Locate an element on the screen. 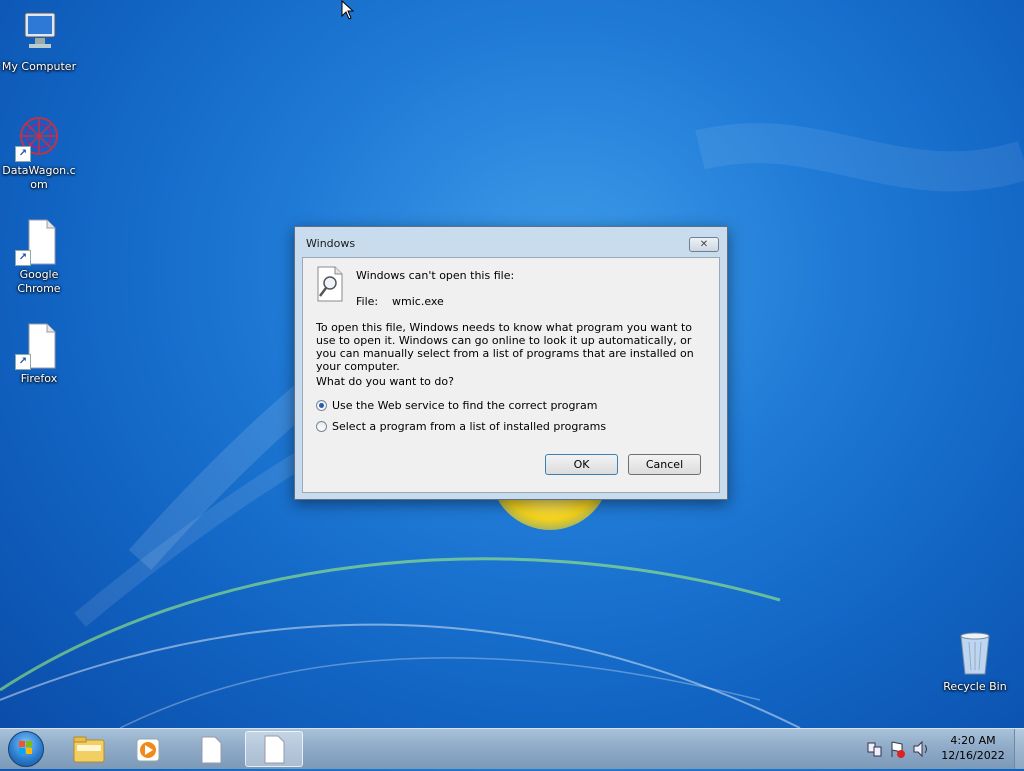  file-label: File: is located at coordinates (367, 301).